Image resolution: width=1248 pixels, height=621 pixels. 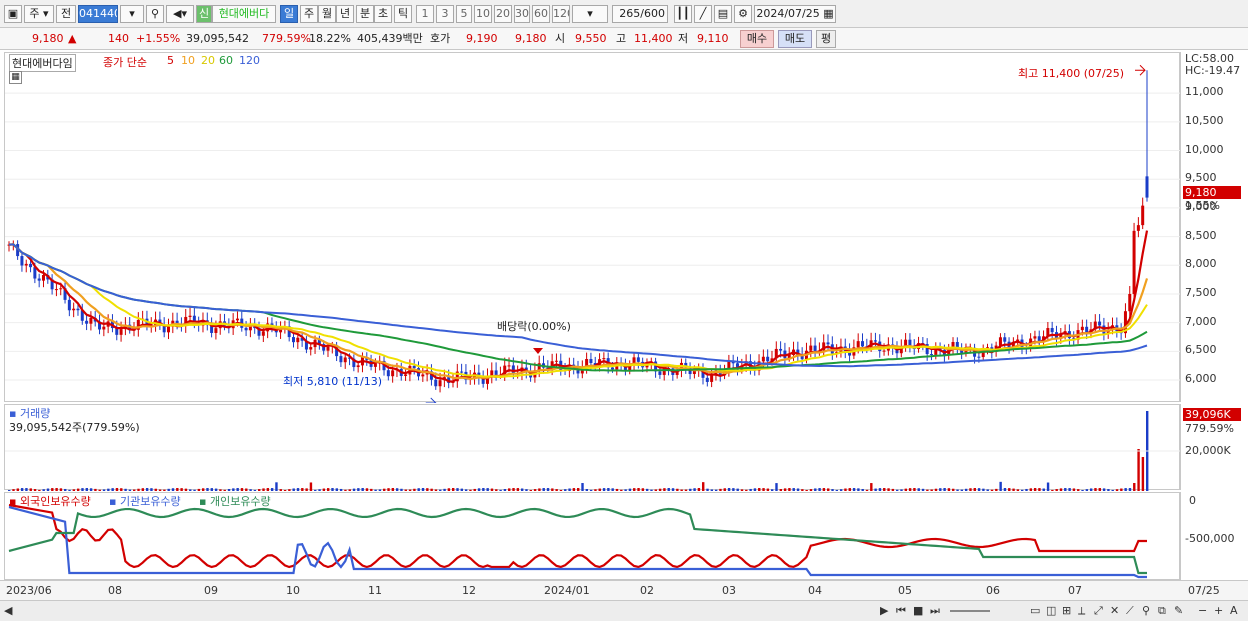 What do you see at coordinates (309, 14) in the screenshot?
I see `period-tab-1: 주` at bounding box center [309, 14].